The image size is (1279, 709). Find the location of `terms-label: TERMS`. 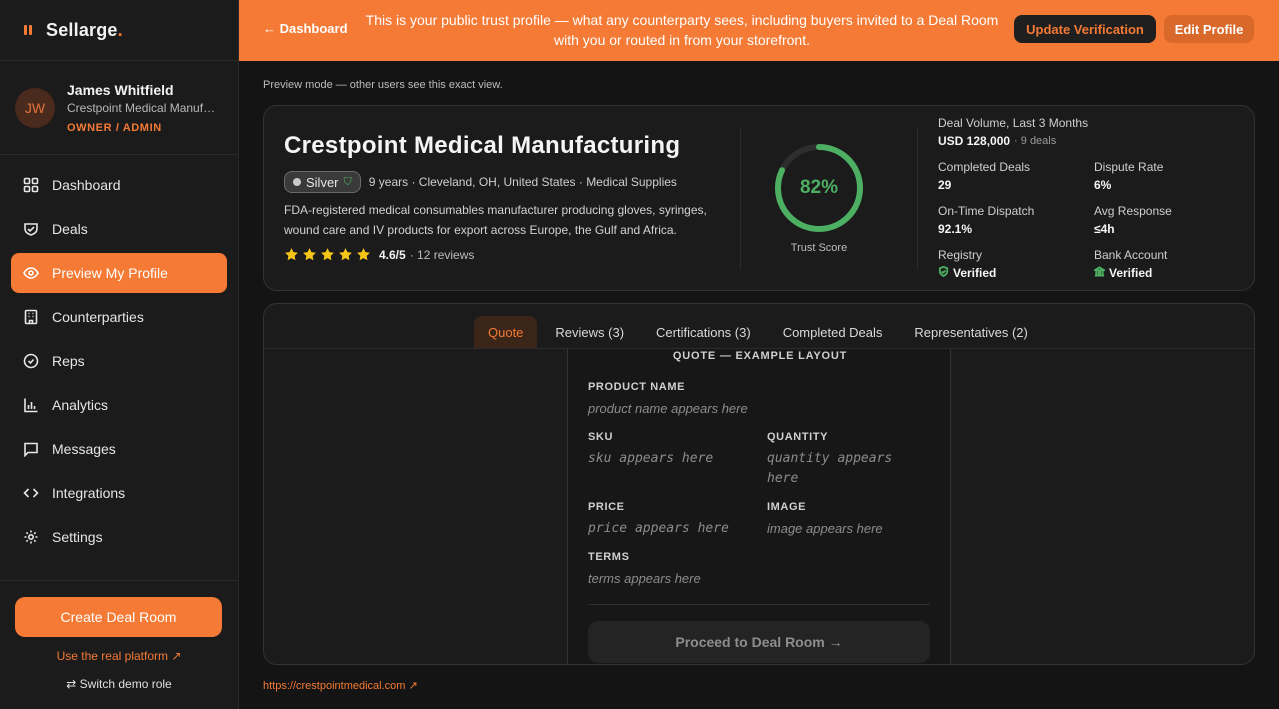

terms-label: TERMS is located at coordinates (609, 557).